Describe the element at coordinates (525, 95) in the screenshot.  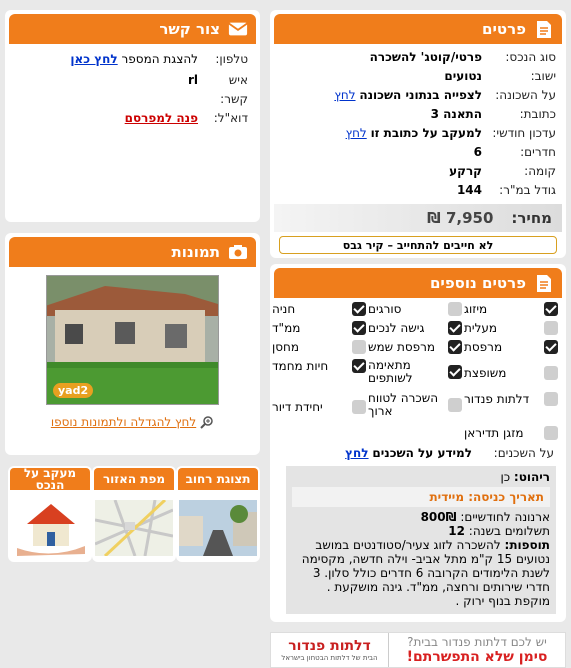
I see `row-label: על השכונה:` at that location.